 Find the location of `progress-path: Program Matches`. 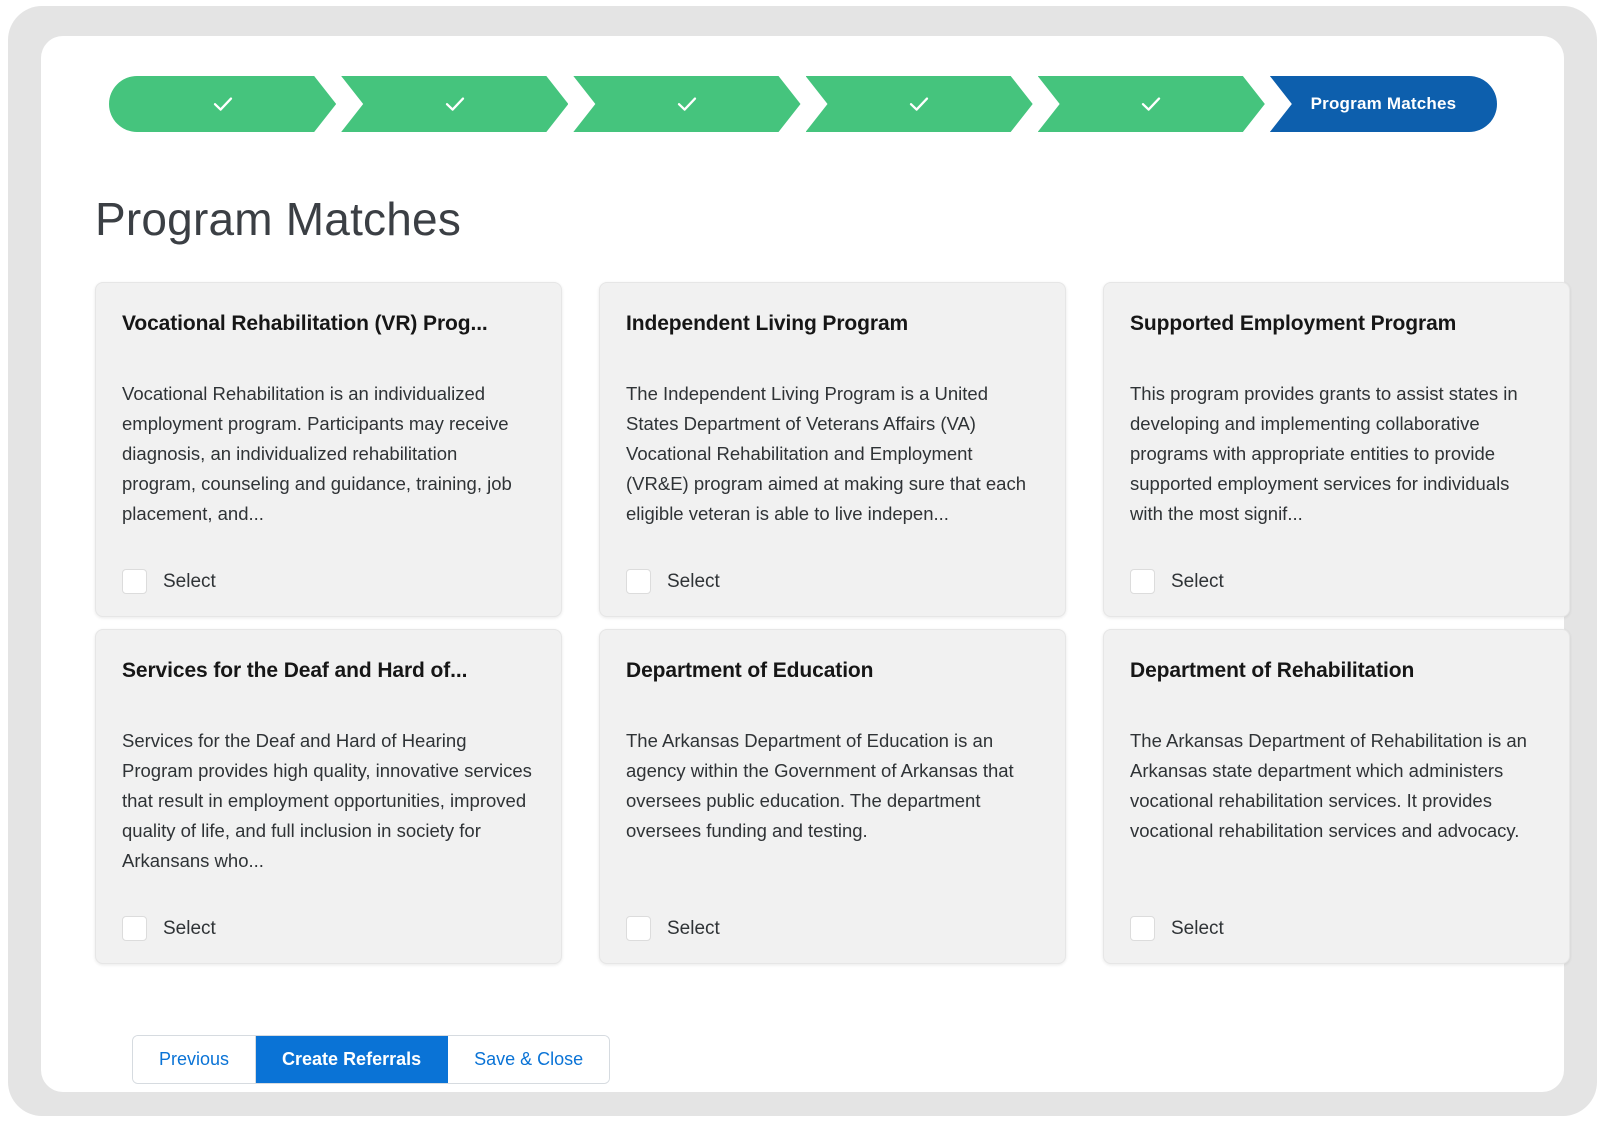

progress-path: Program Matches is located at coordinates (803, 104).